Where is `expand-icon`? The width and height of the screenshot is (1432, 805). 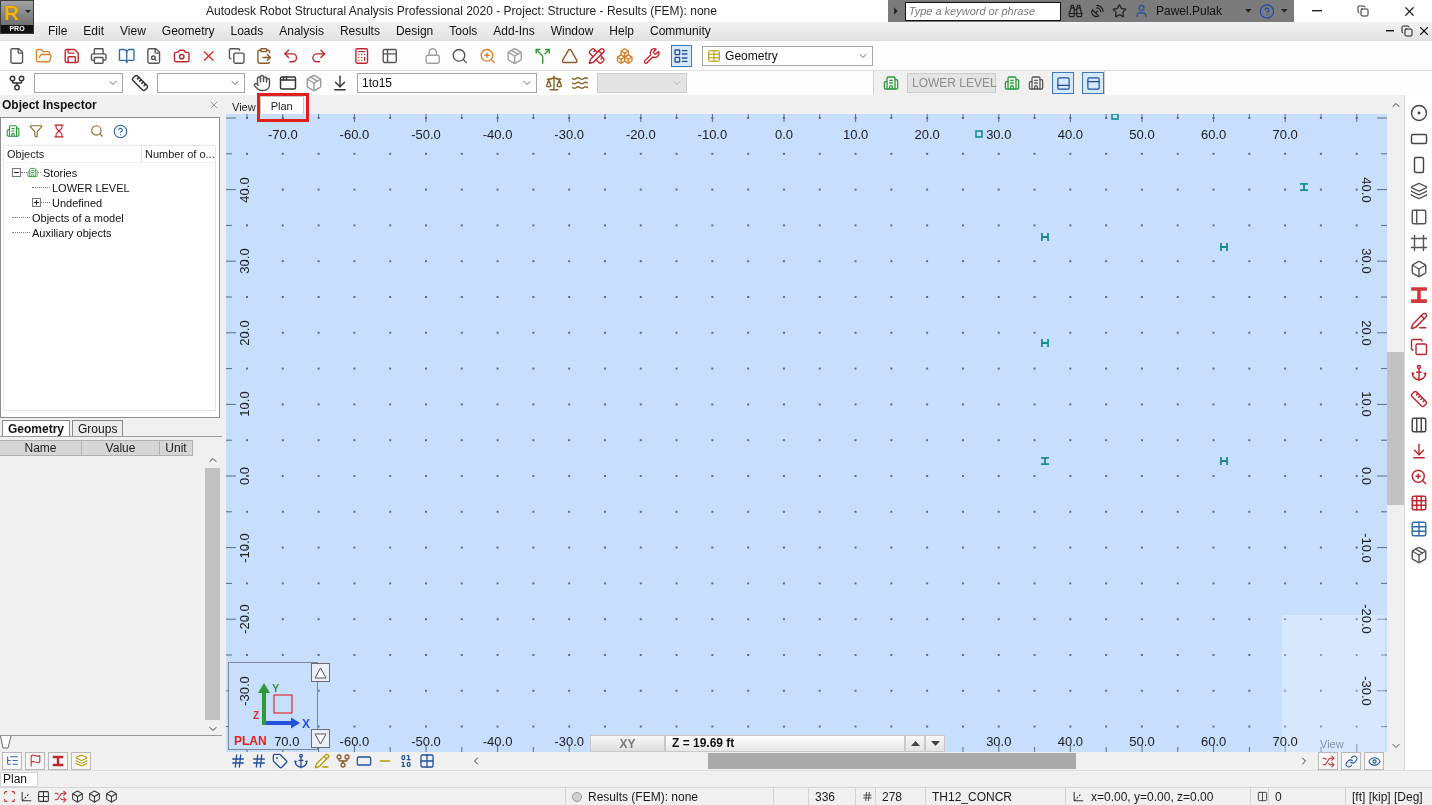
expand-icon is located at coordinates (896, 11).